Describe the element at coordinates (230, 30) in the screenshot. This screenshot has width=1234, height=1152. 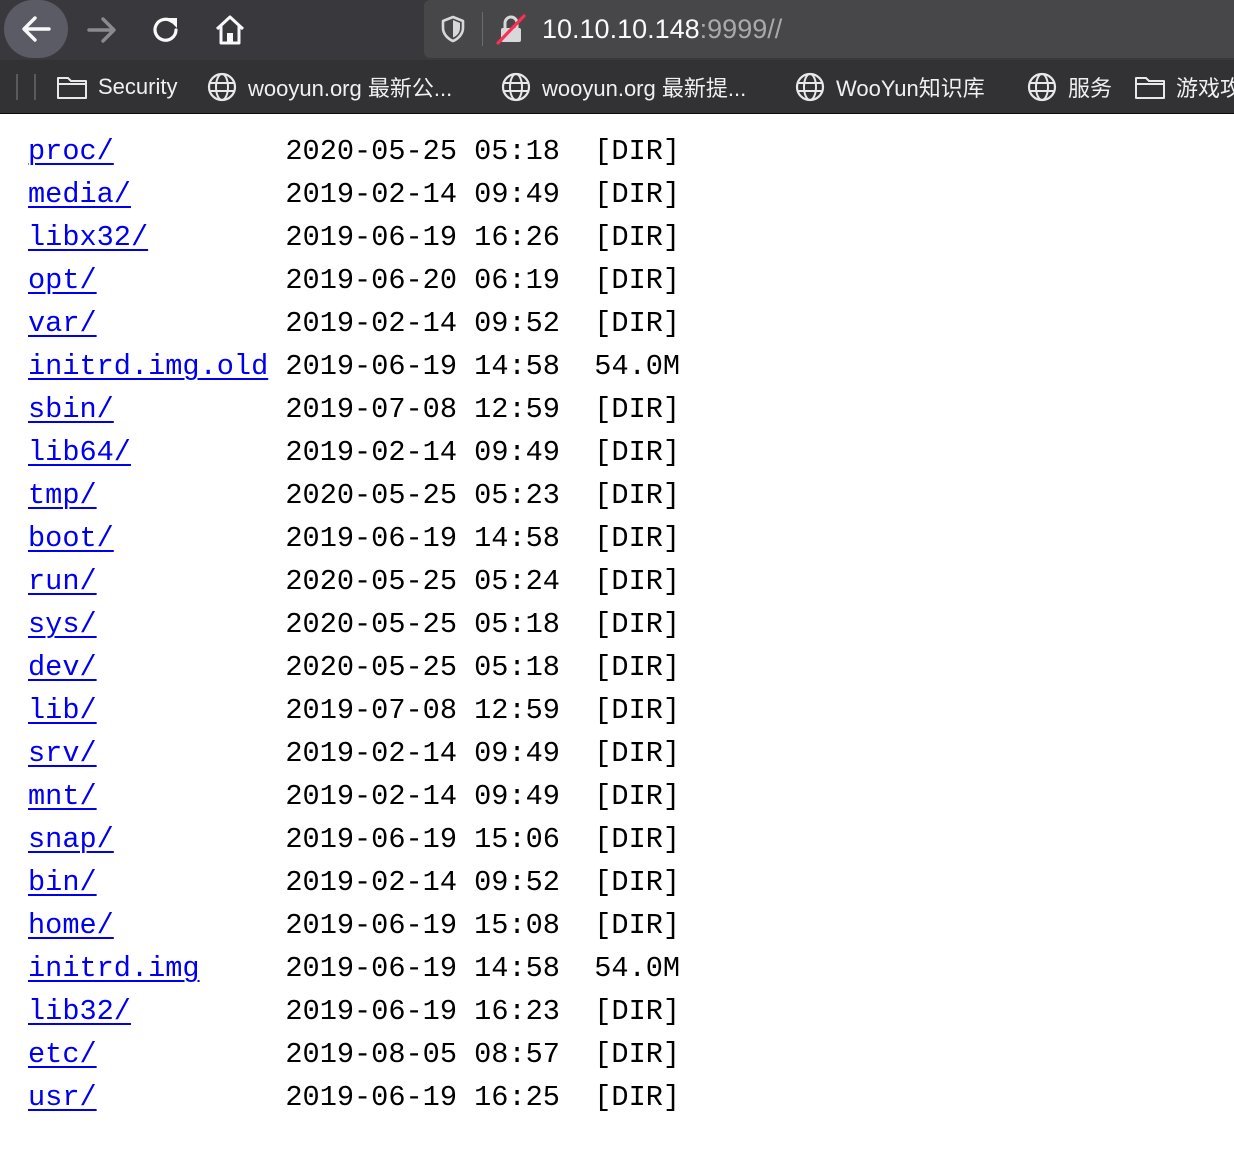
I see `home-button` at that location.